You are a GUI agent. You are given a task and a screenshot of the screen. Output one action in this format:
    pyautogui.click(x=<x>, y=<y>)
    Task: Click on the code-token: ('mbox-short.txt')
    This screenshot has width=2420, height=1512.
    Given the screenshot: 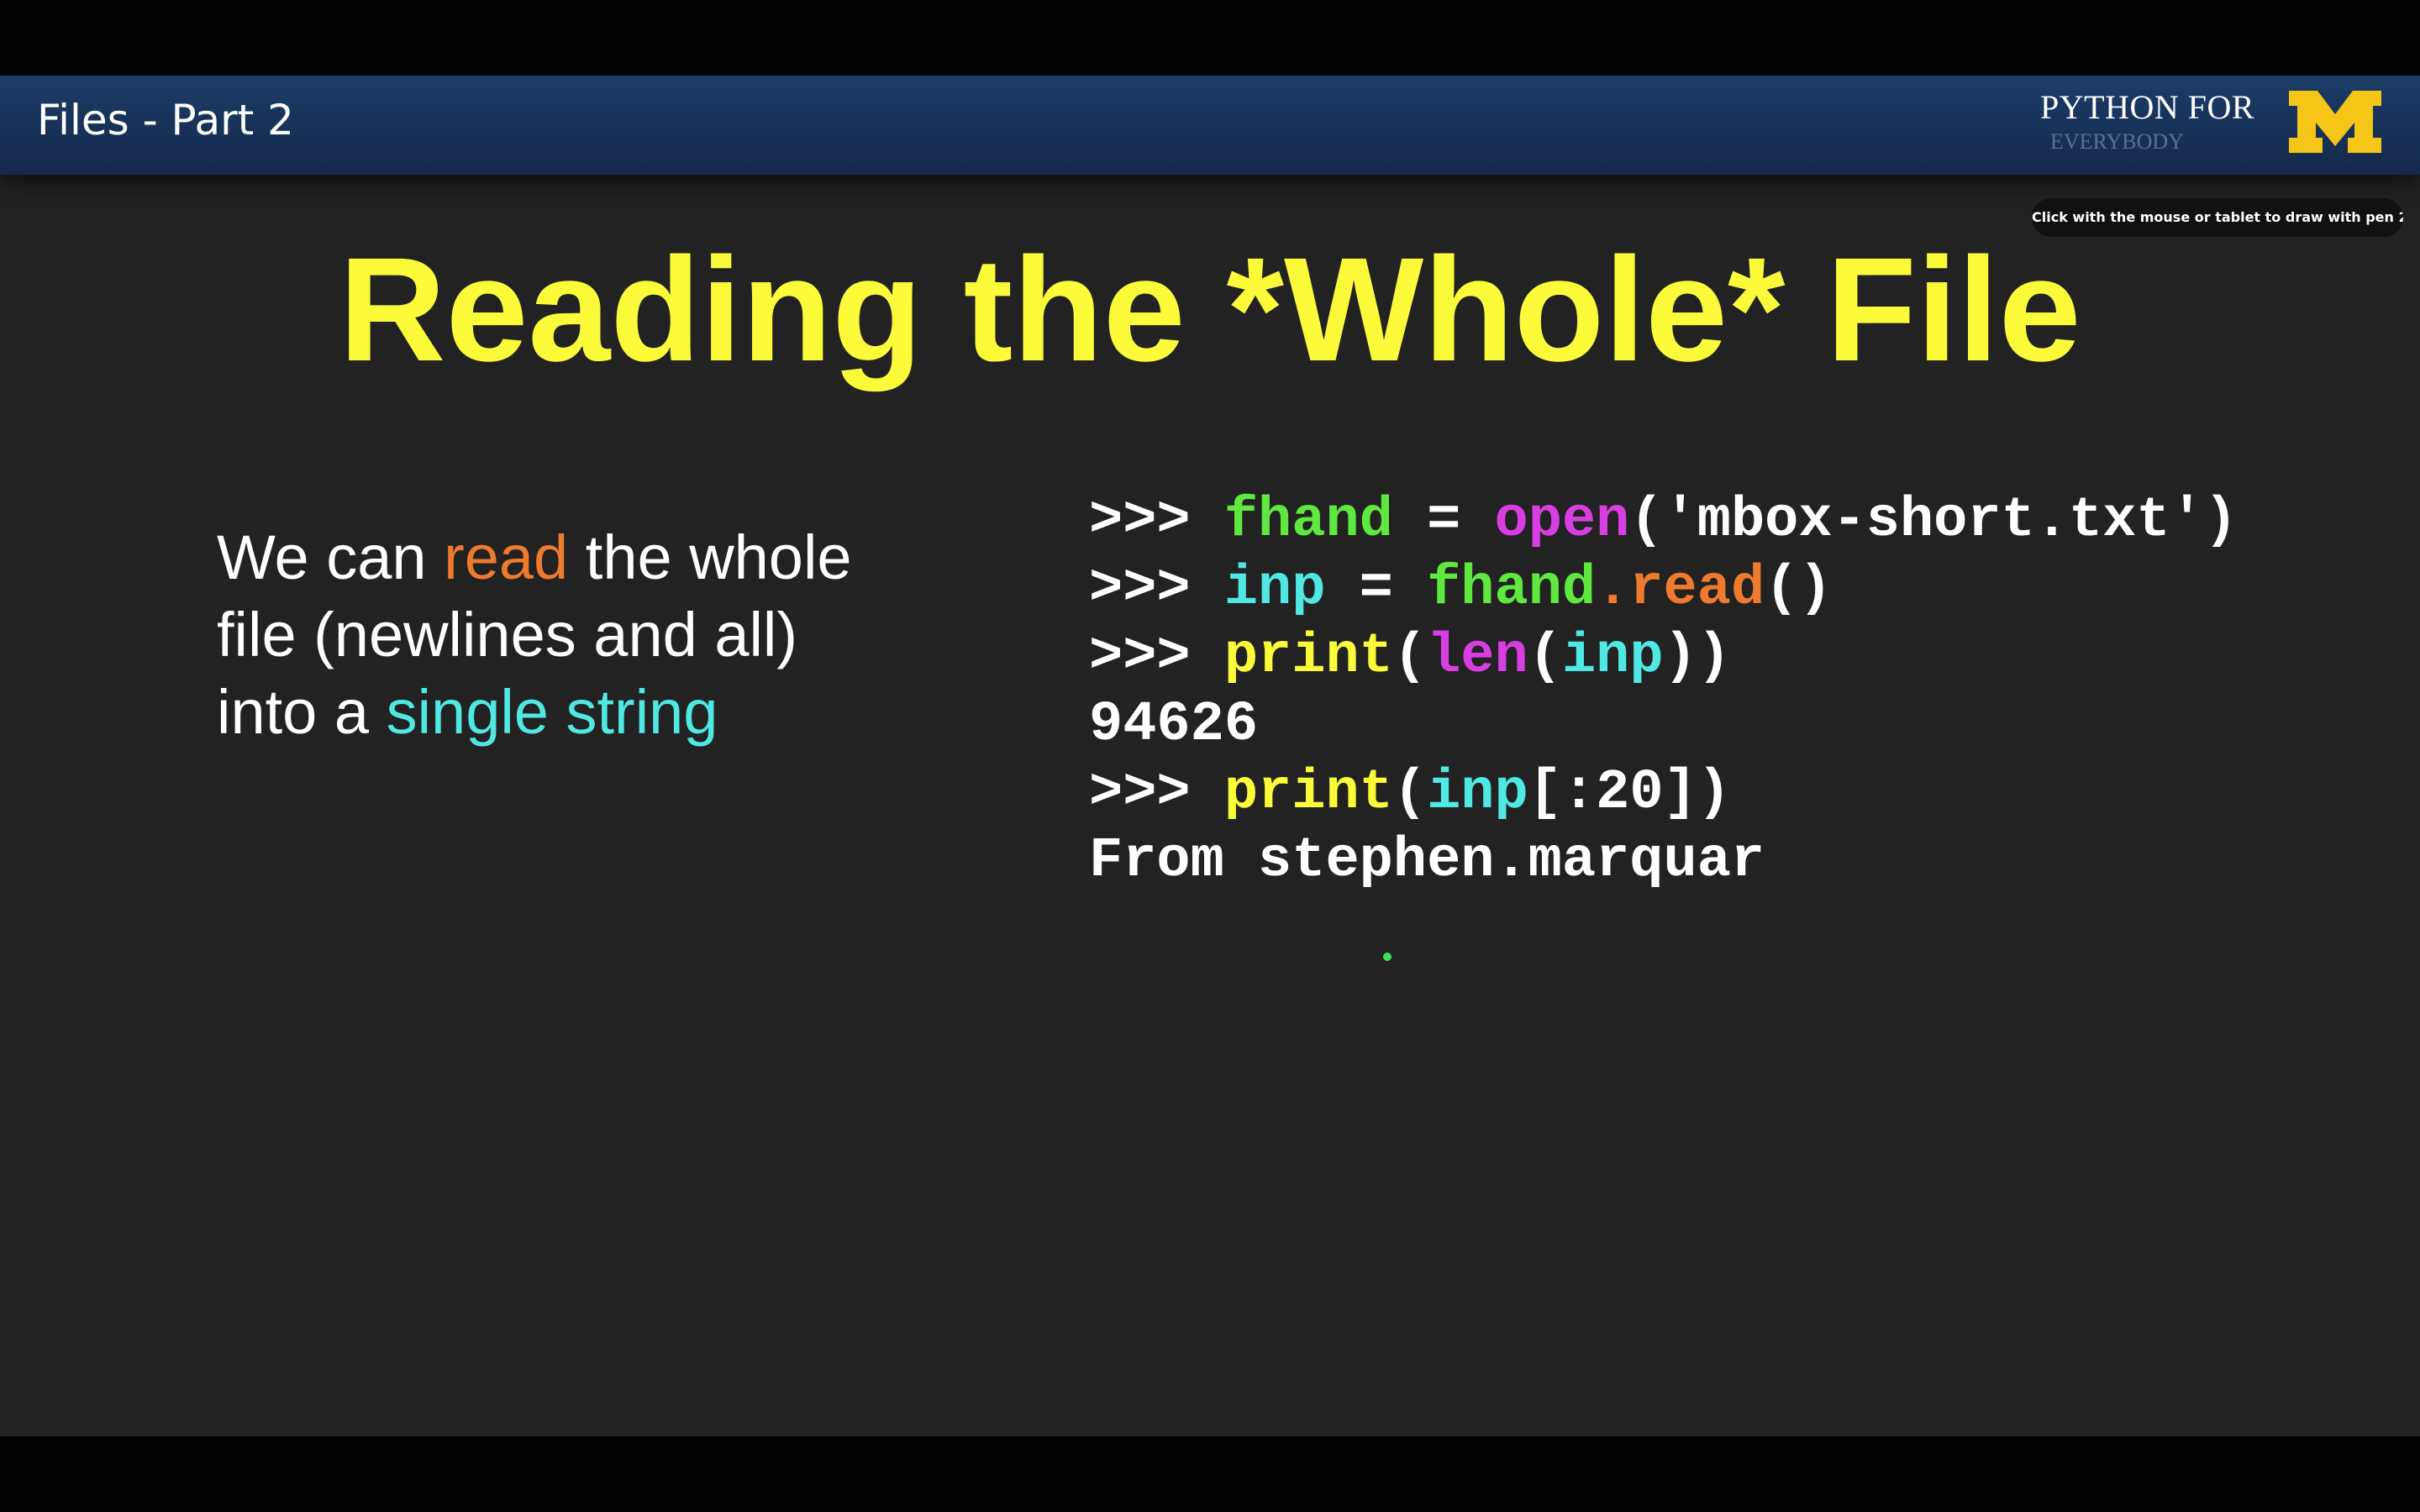 What is the action you would take?
    pyautogui.click(x=1933, y=521)
    